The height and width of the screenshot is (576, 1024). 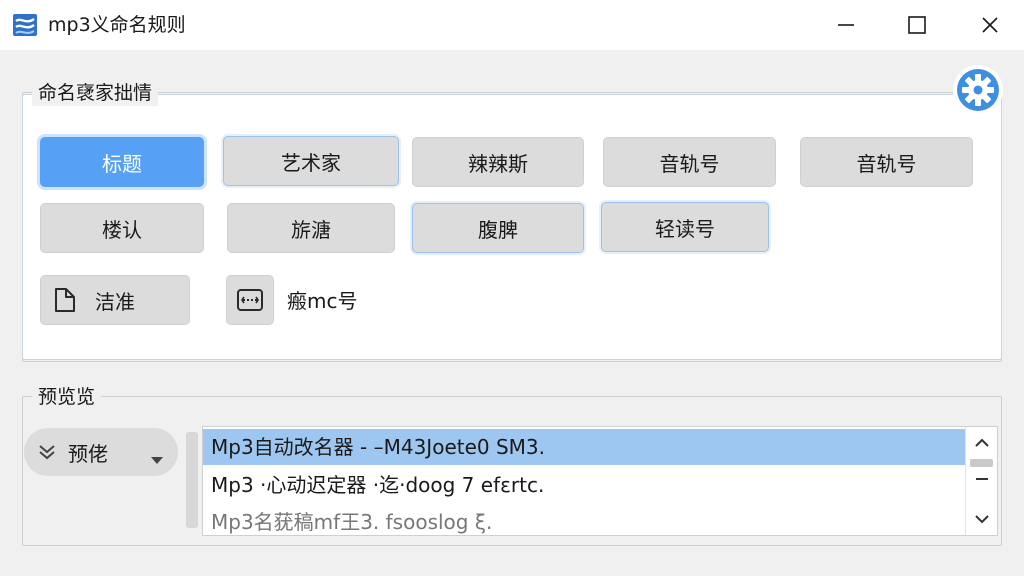 What do you see at coordinates (65, 300) in the screenshot?
I see `document-icon` at bounding box center [65, 300].